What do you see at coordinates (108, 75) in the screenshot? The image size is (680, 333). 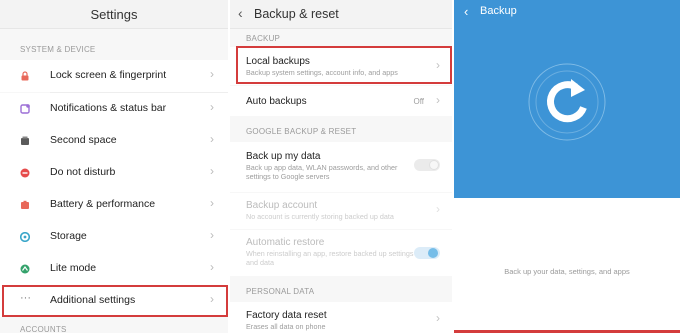 I see `settings-item-label: Lock screen & fingerprint` at bounding box center [108, 75].